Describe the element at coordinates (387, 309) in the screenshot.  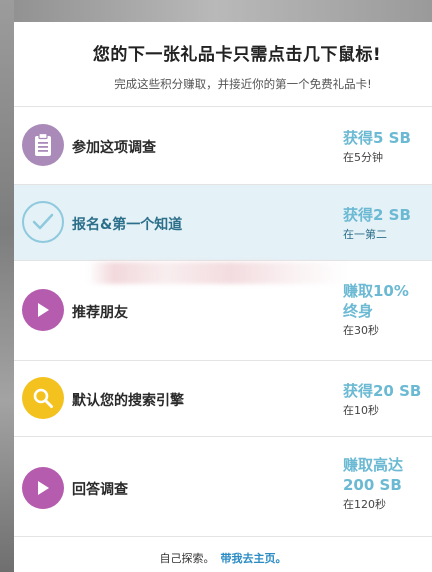
I see `offer-reward: 赚取10% 终身 在30秒` at that location.